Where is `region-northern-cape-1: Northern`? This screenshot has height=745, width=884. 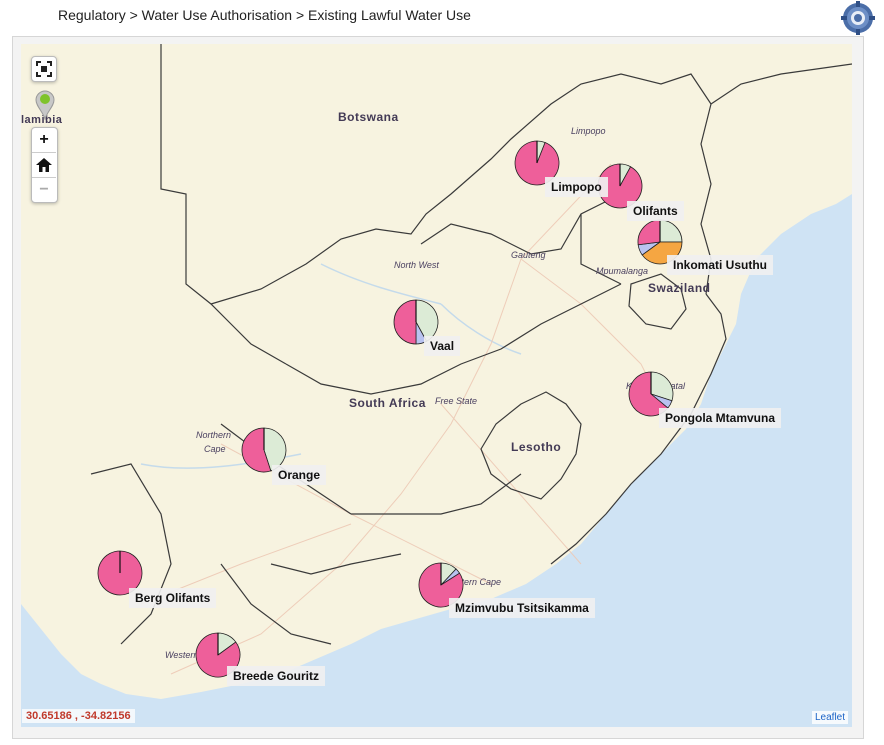
region-northern-cape-1: Northern is located at coordinates (214, 435).